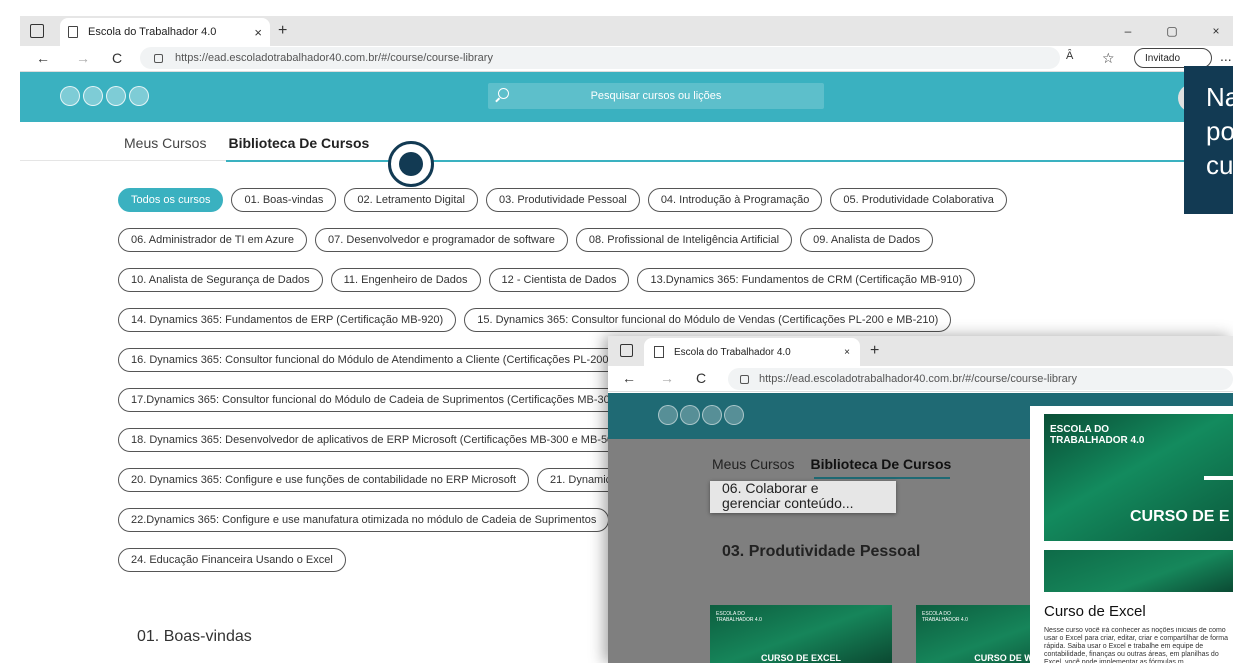  Describe the element at coordinates (104, 96) in the screenshot. I see `site-logo` at that location.